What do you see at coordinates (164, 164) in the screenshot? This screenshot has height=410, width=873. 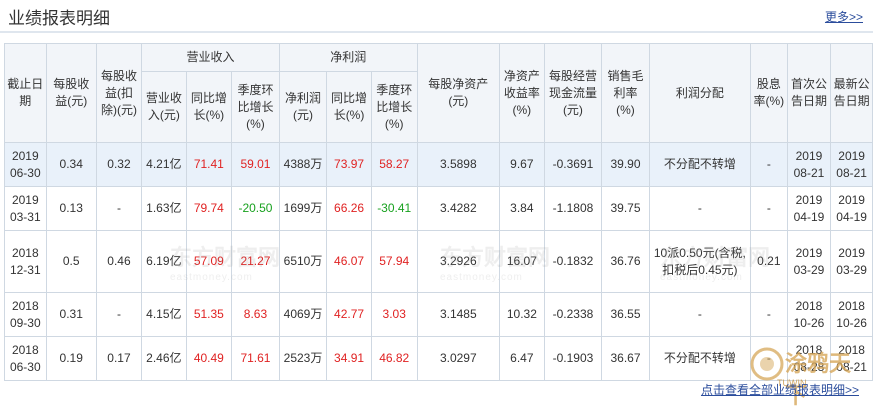 I see `cell-revenue: 4.21亿` at bounding box center [164, 164].